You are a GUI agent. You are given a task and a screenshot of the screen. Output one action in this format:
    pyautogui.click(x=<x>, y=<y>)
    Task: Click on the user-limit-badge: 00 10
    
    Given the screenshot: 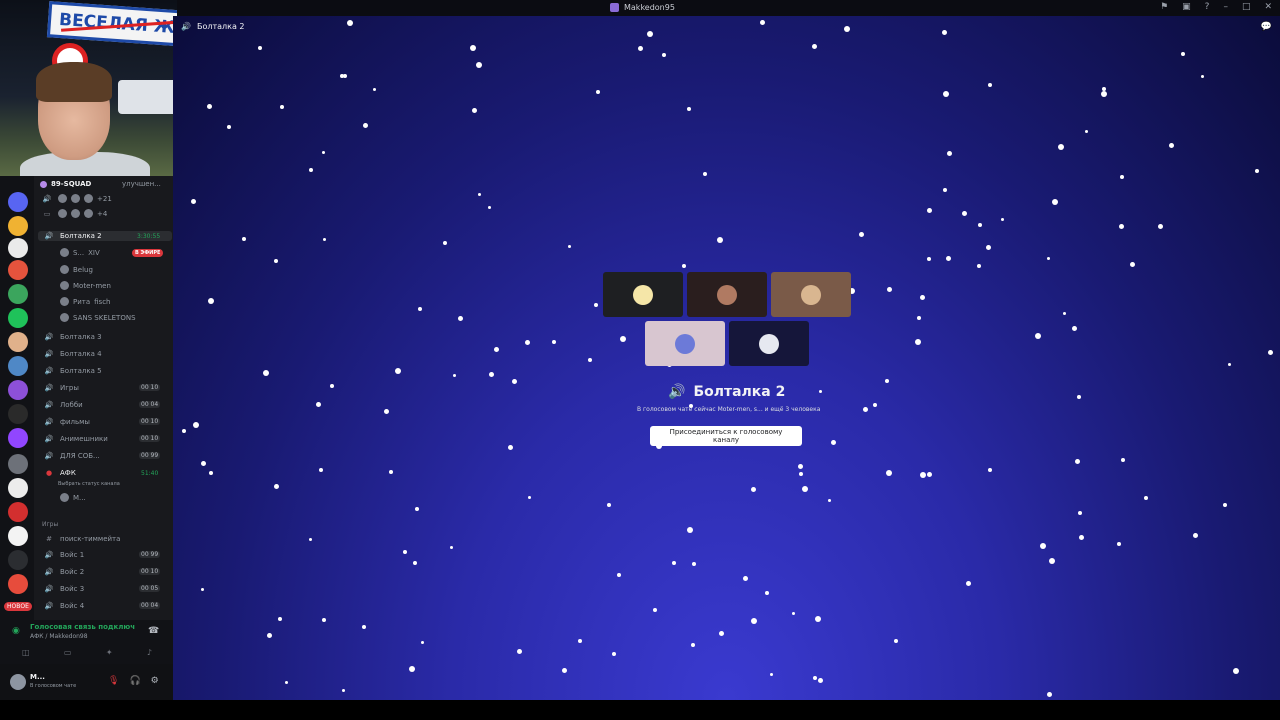 What is the action you would take?
    pyautogui.click(x=150, y=438)
    